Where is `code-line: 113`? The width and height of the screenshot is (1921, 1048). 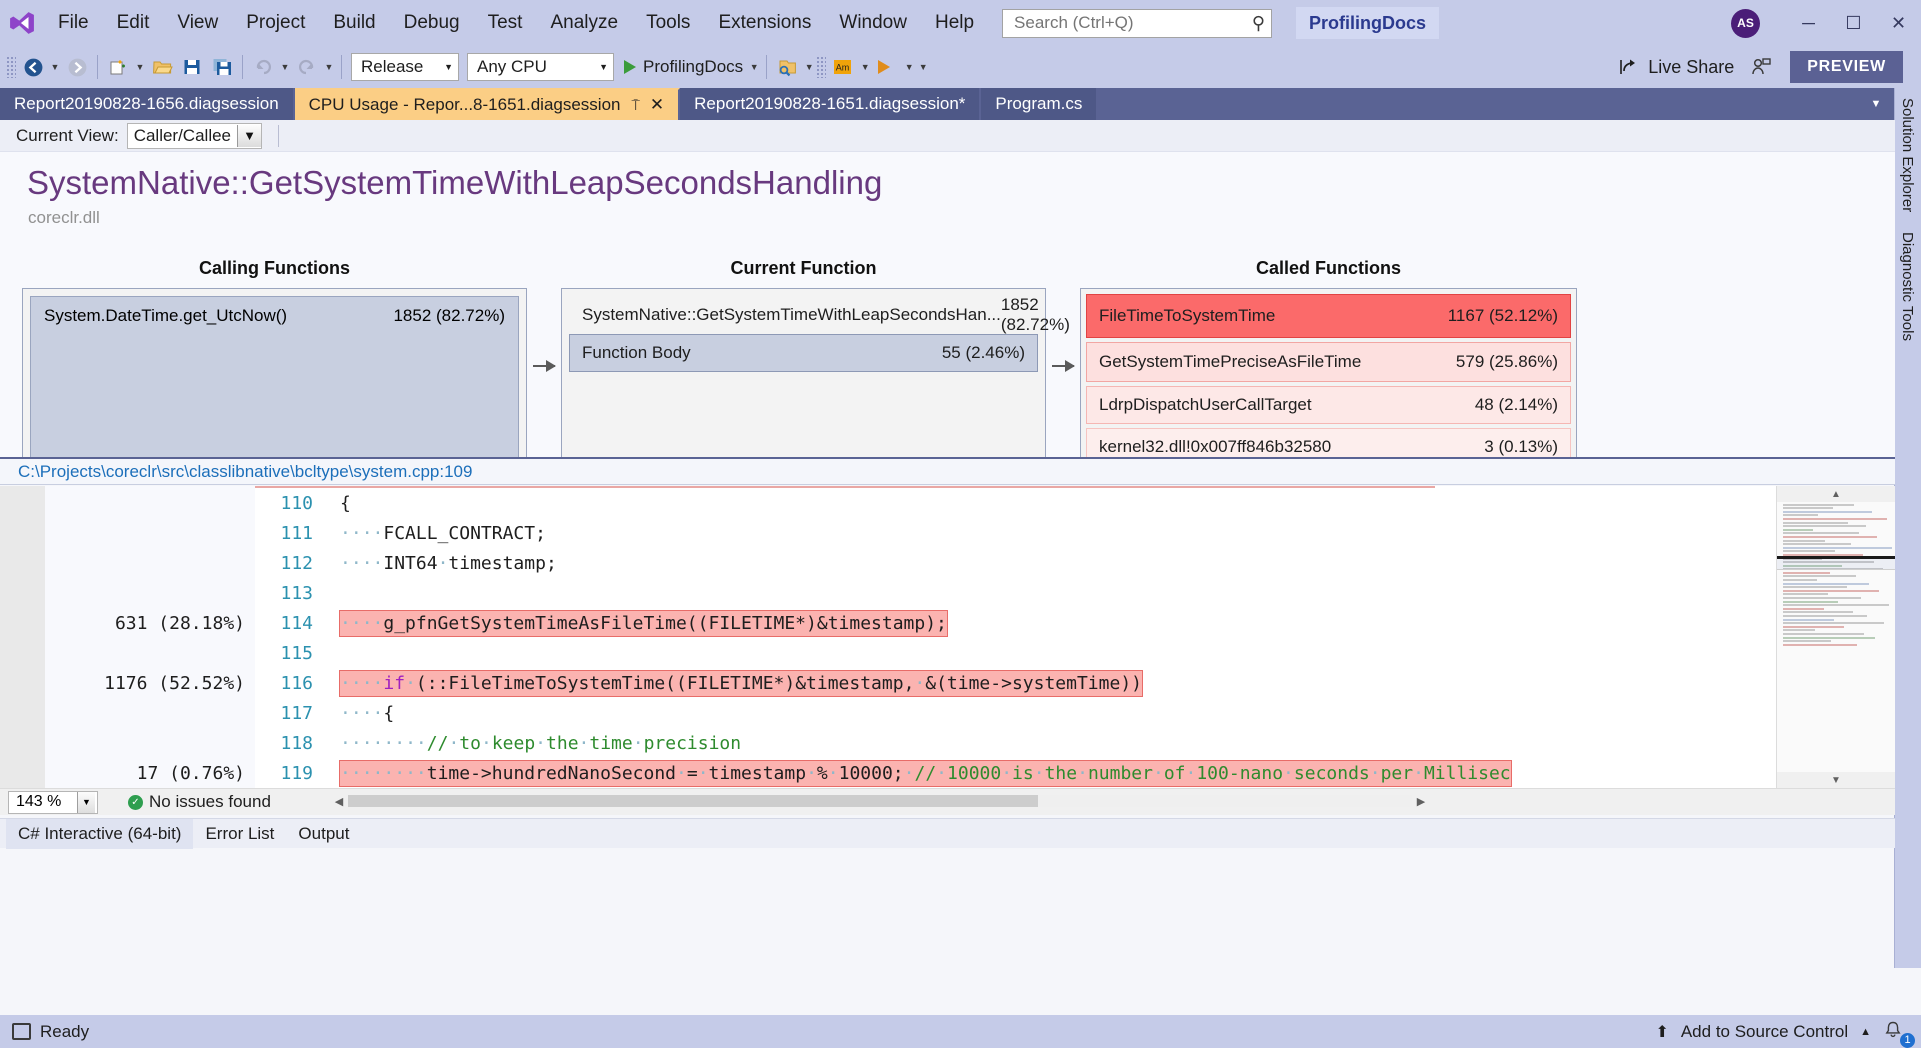 code-line: 113 is located at coordinates (947, 593).